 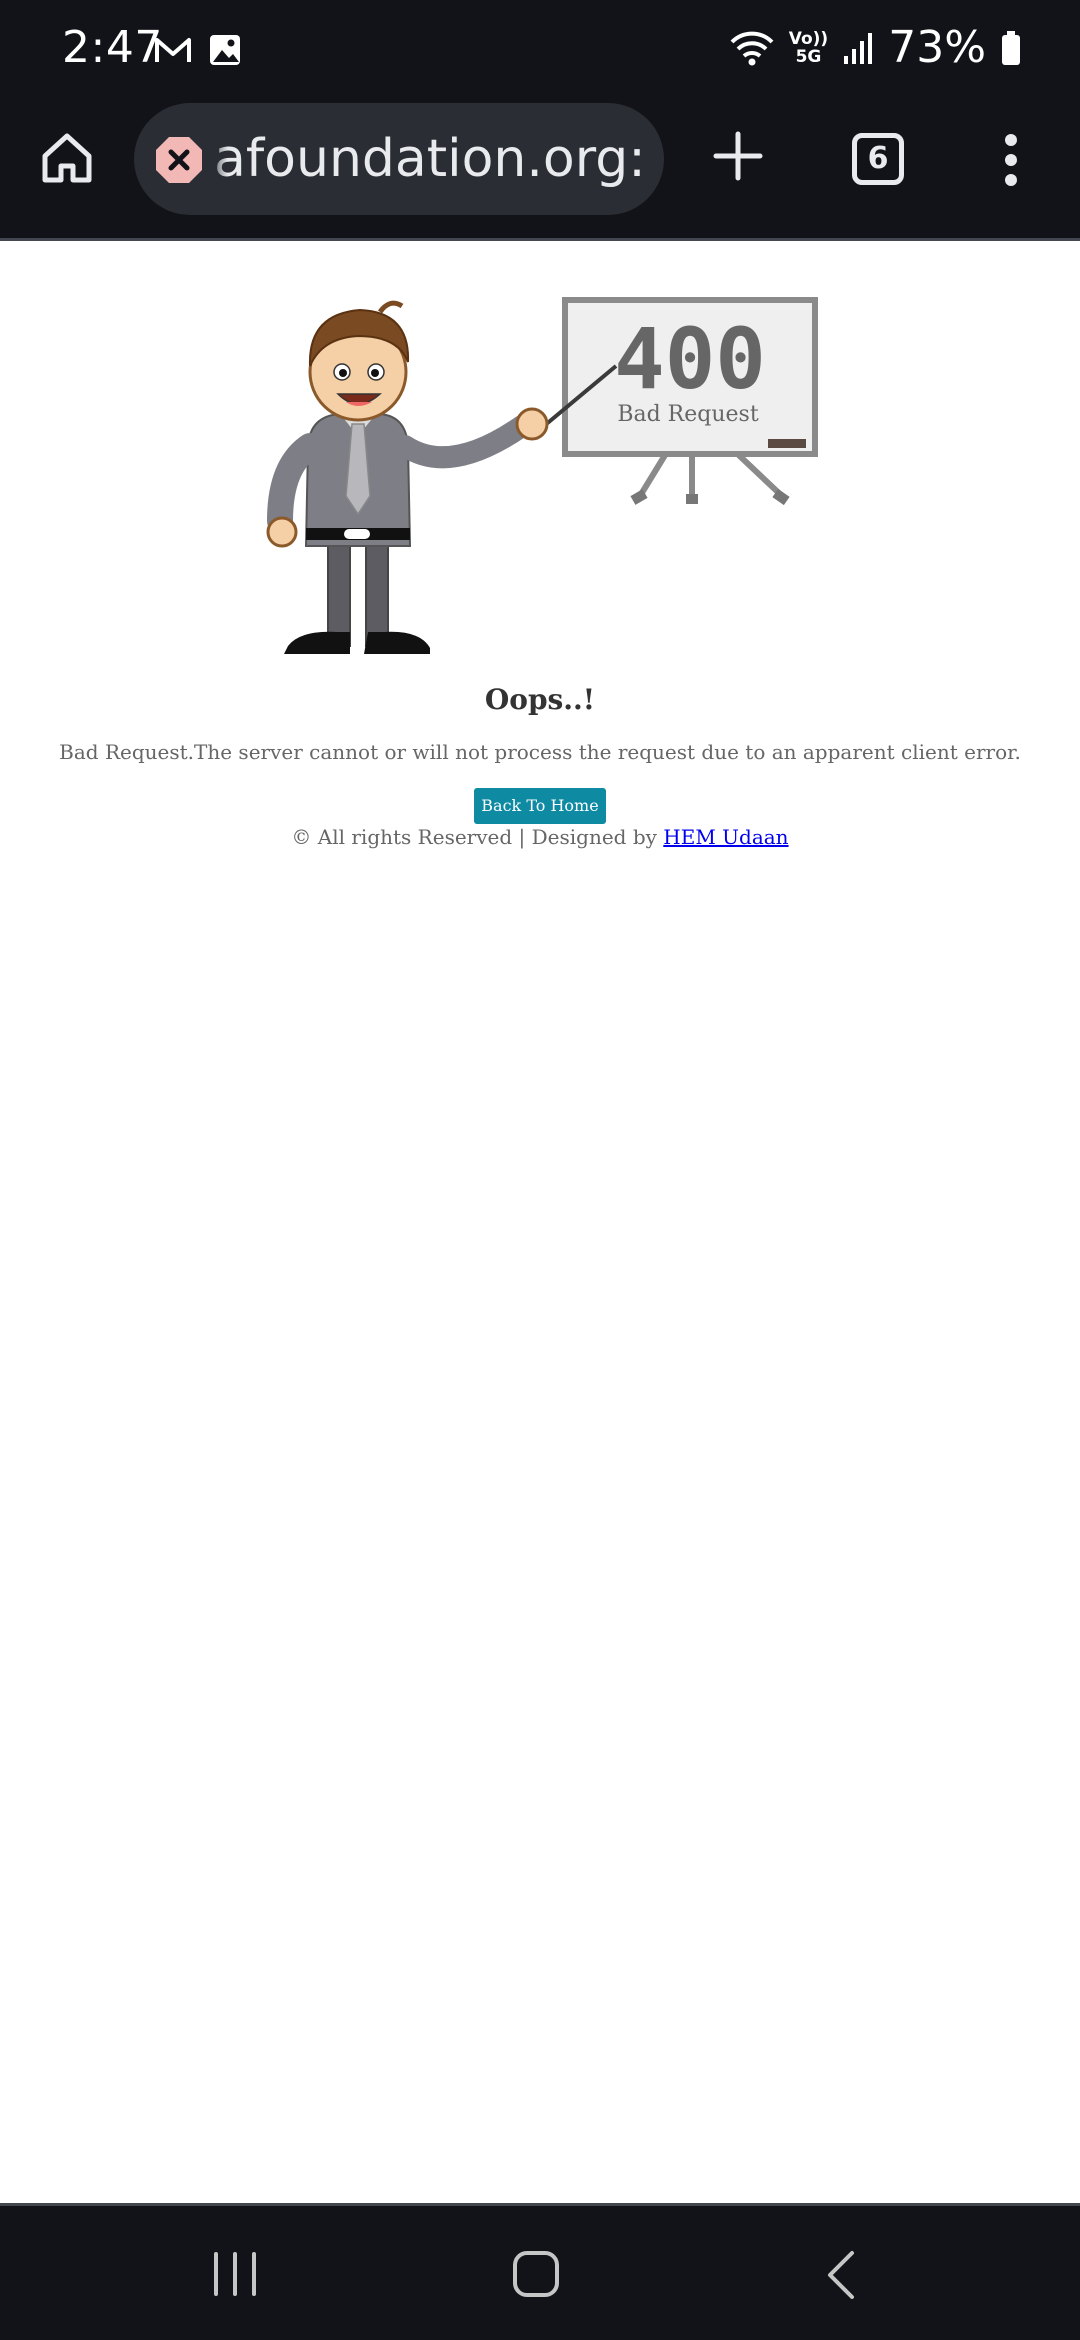 I want to click on status-time: 2:47, so click(x=112, y=47).